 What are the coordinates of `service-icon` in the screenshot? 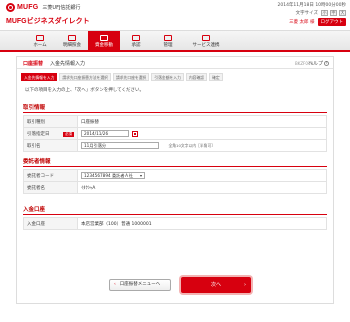 It's located at (206, 37).